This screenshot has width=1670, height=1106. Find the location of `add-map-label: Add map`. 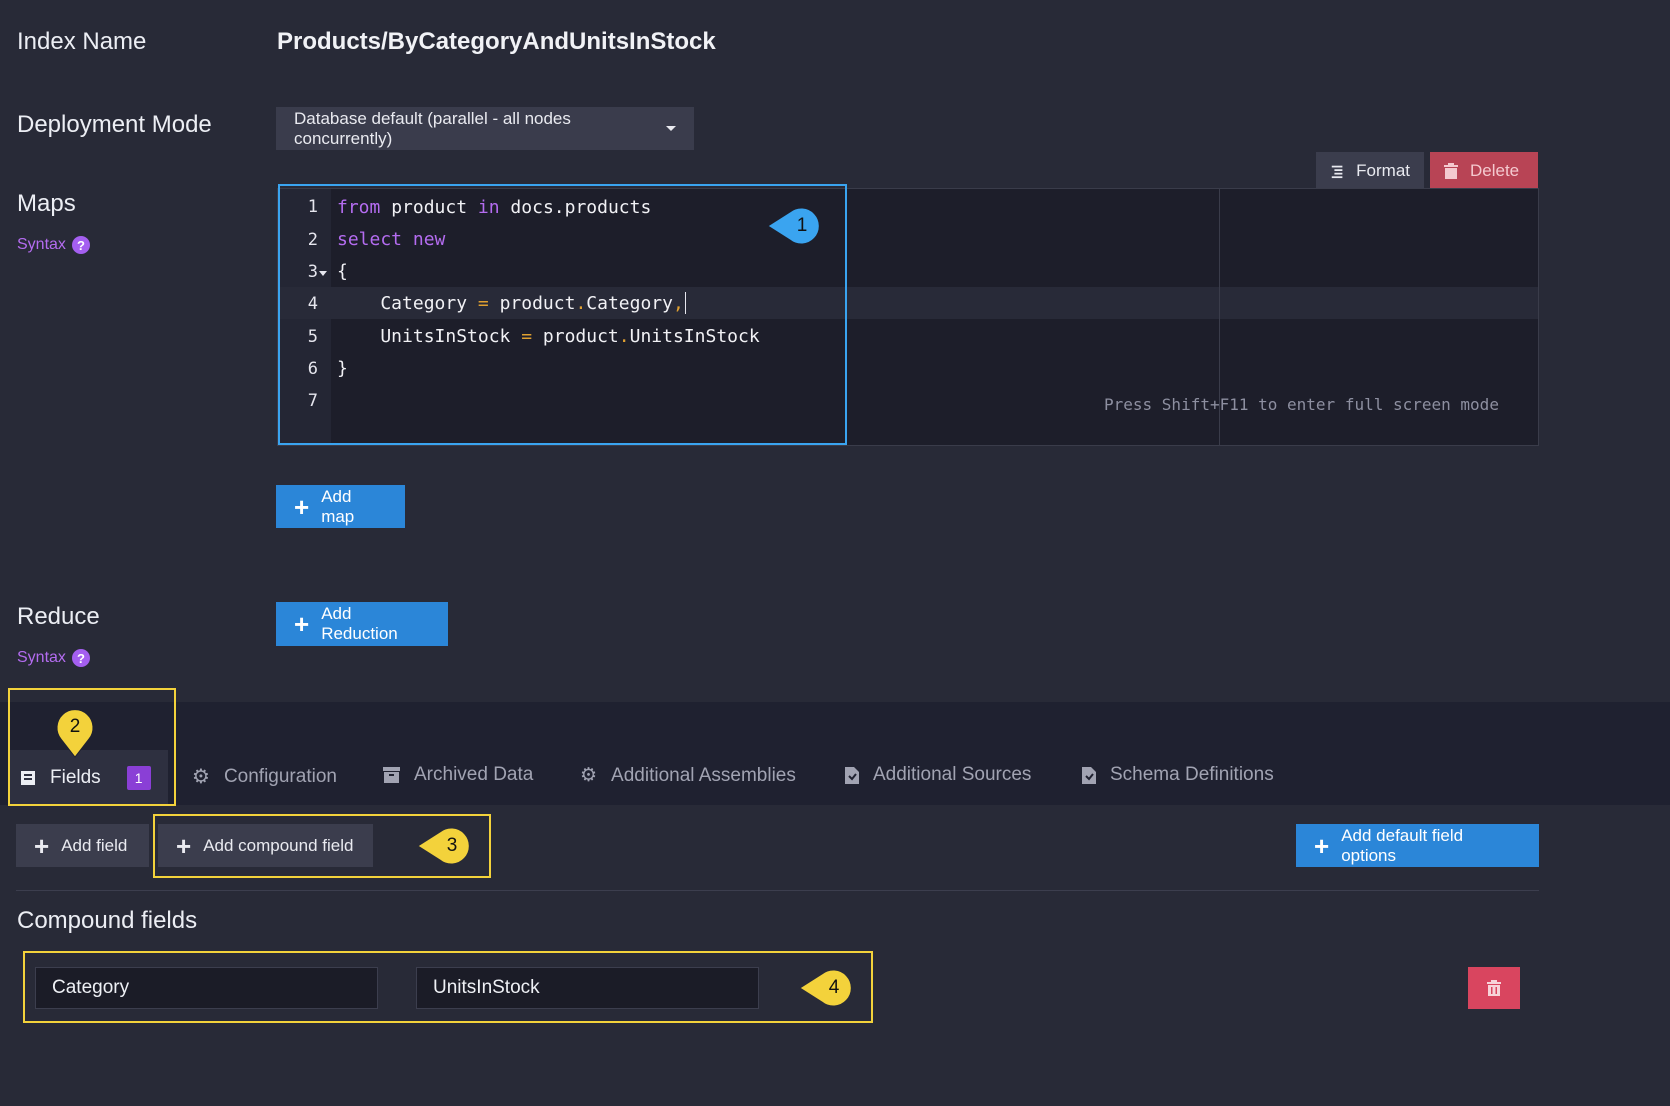

add-map-label: Add map is located at coordinates (338, 506).